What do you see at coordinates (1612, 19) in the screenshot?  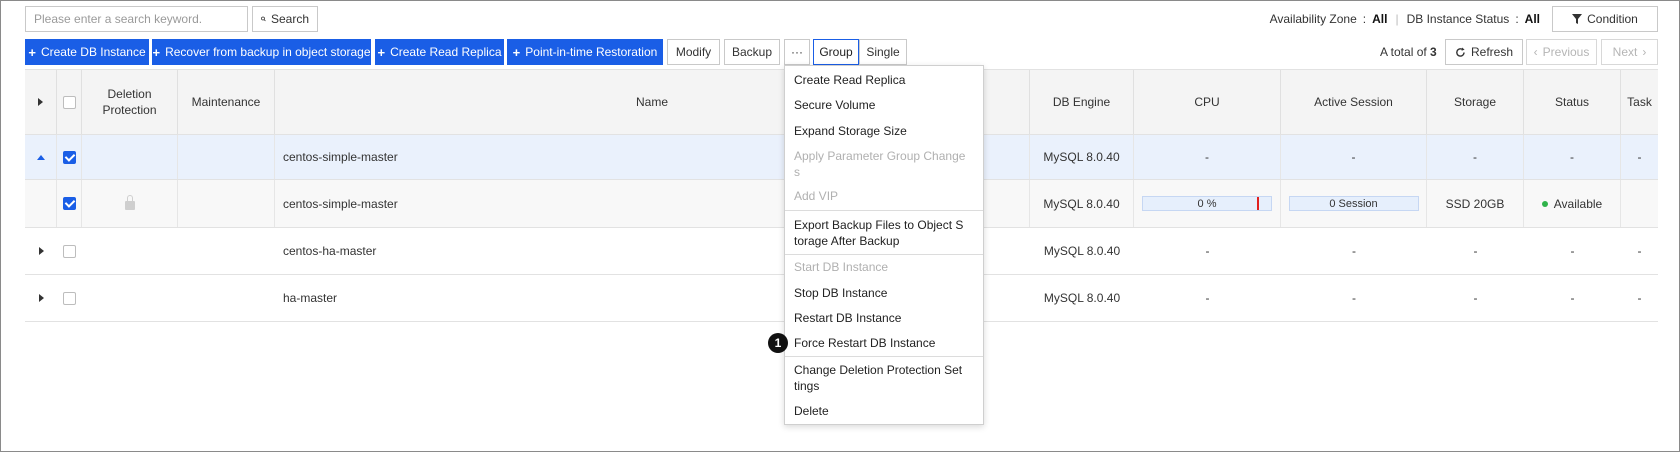 I see `condition-button-label: Condition` at bounding box center [1612, 19].